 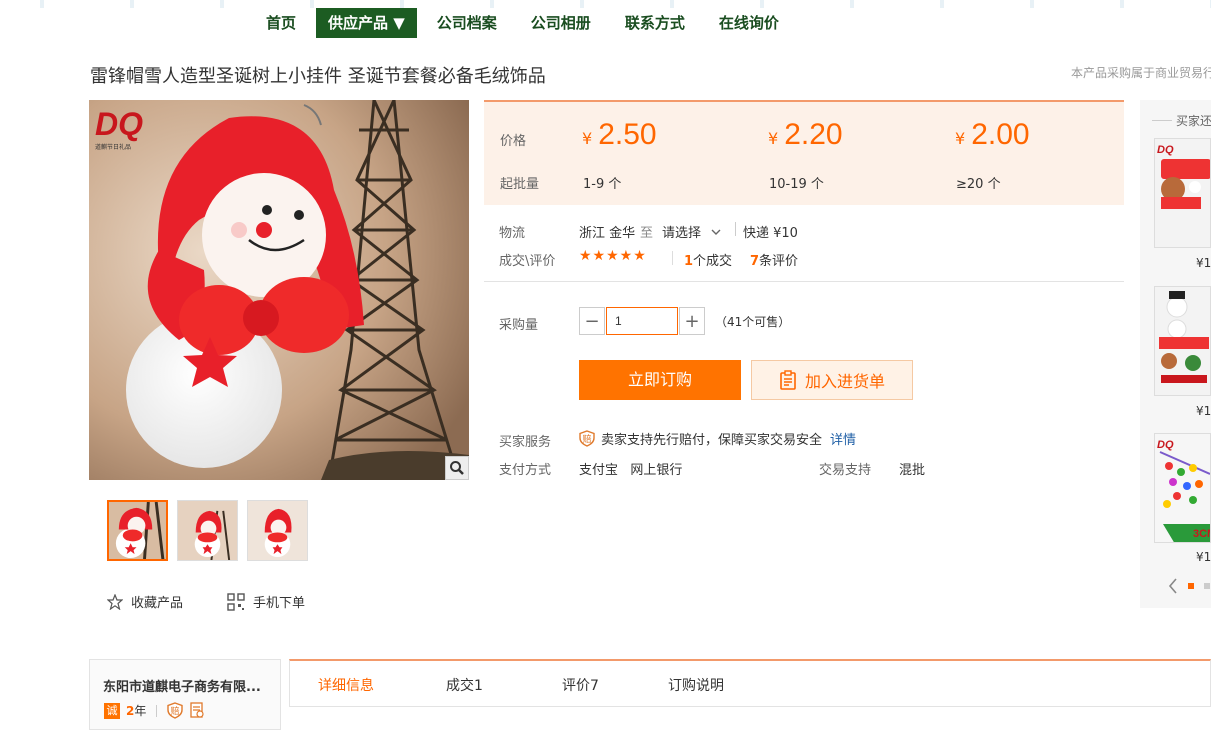 I want to click on nav-inquiry: 在线询价, so click(x=749, y=23).